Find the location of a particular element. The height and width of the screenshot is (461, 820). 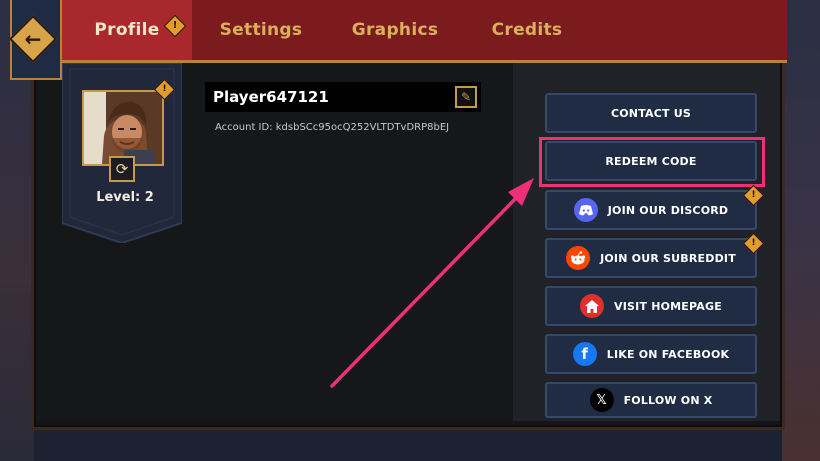

annotation-arrow is located at coordinates (432, 283).